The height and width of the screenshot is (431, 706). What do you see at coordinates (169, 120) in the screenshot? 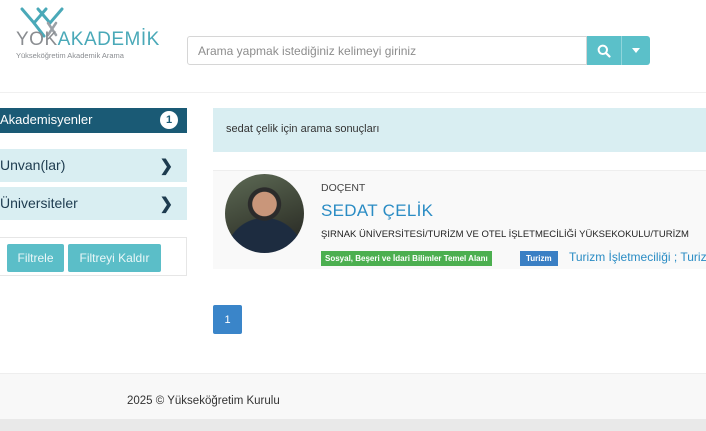
I see `count-badge: 1` at bounding box center [169, 120].